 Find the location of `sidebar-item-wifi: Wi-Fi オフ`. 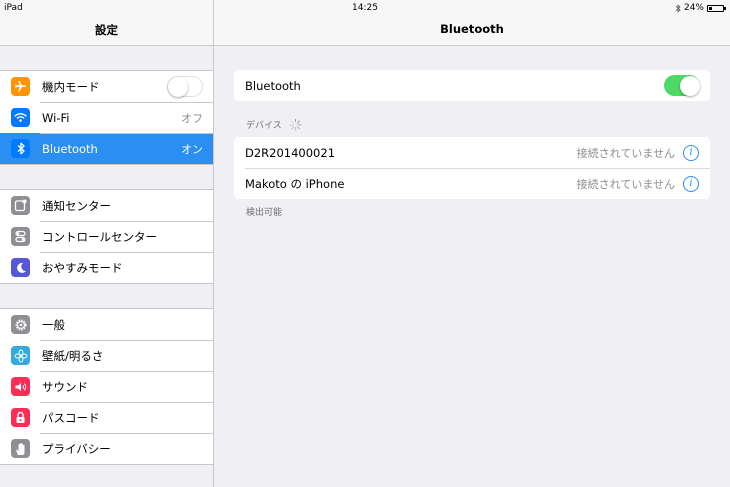

sidebar-item-wifi: Wi-Fi オフ is located at coordinates (106, 117).